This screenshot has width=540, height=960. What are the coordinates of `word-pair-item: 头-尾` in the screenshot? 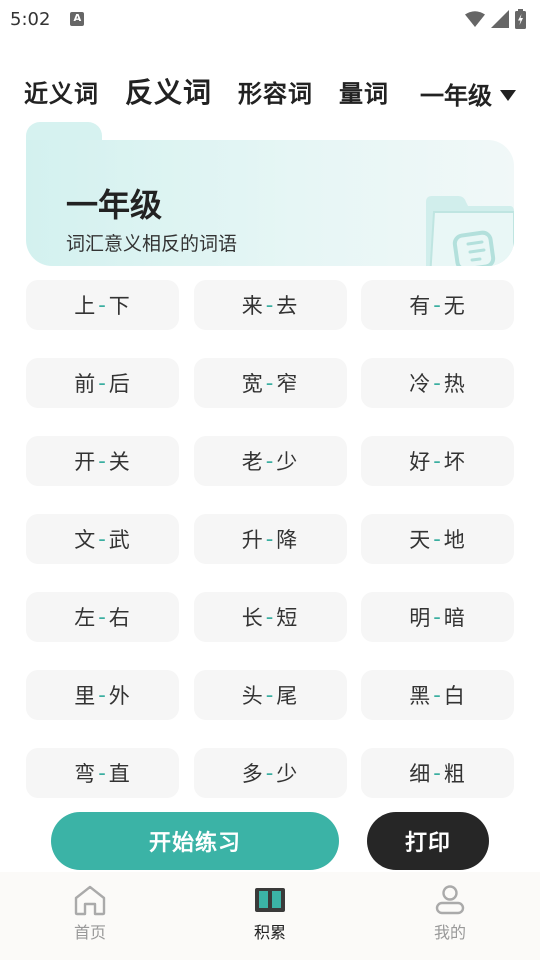 It's located at (270, 695).